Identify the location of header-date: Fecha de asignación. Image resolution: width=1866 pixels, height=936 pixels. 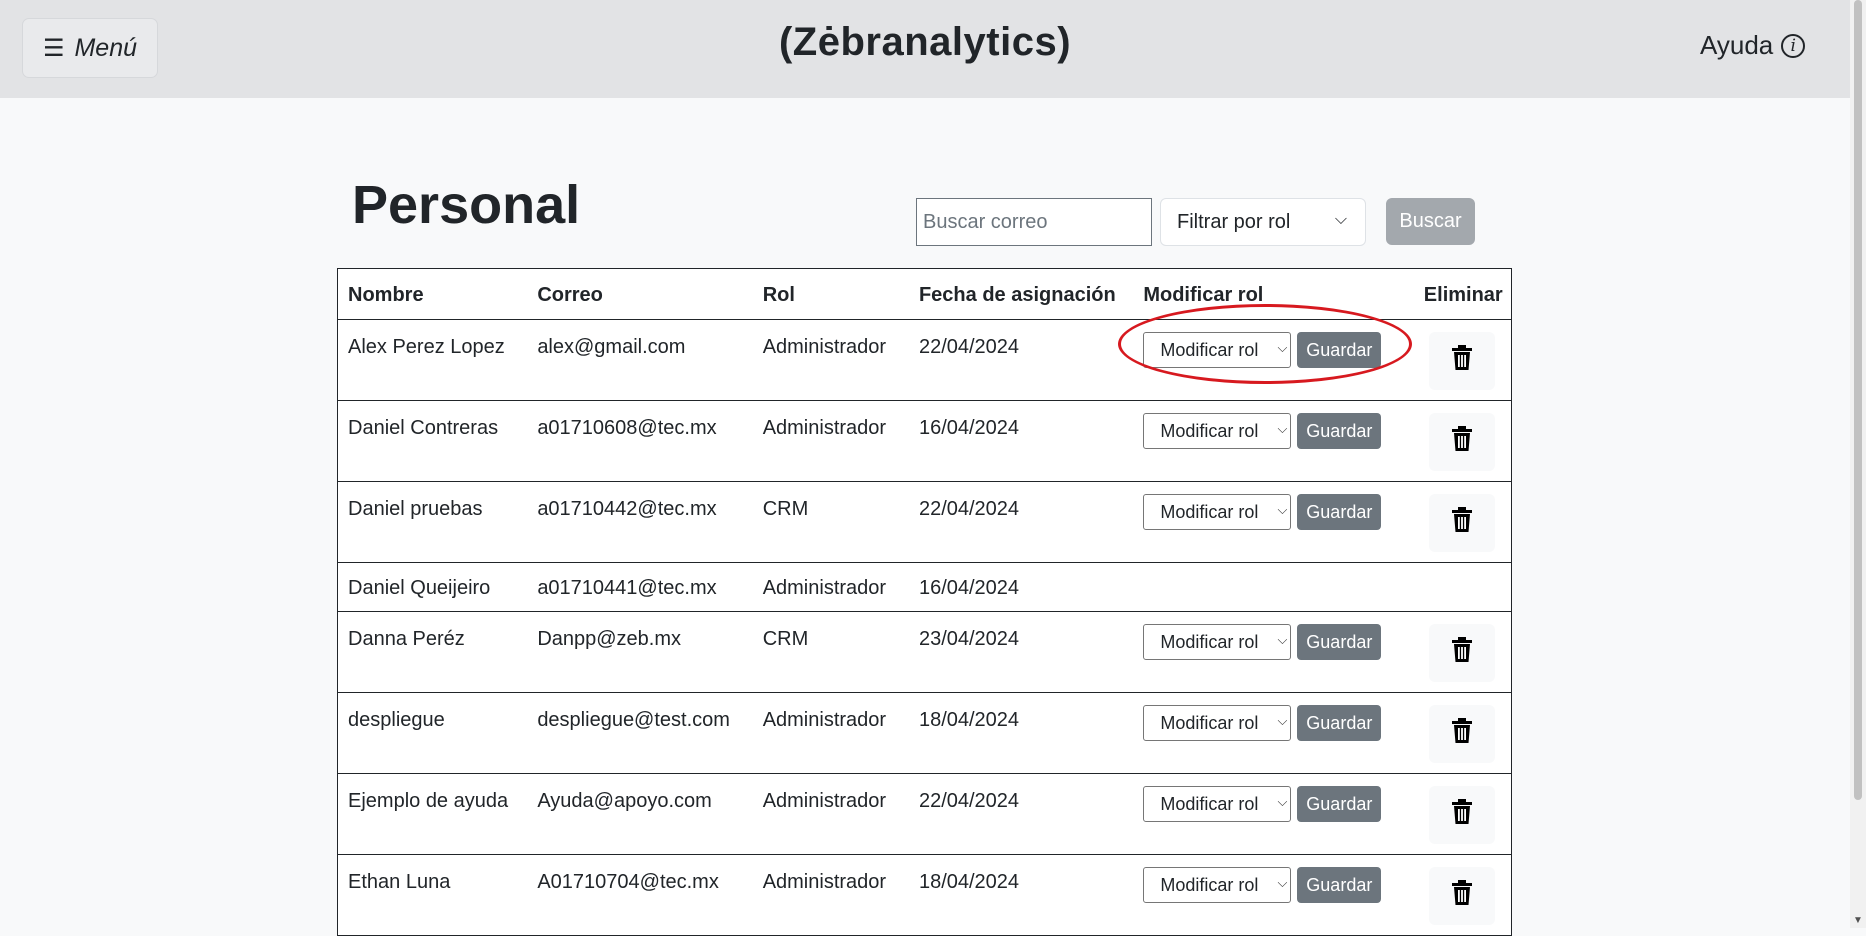
(1021, 294).